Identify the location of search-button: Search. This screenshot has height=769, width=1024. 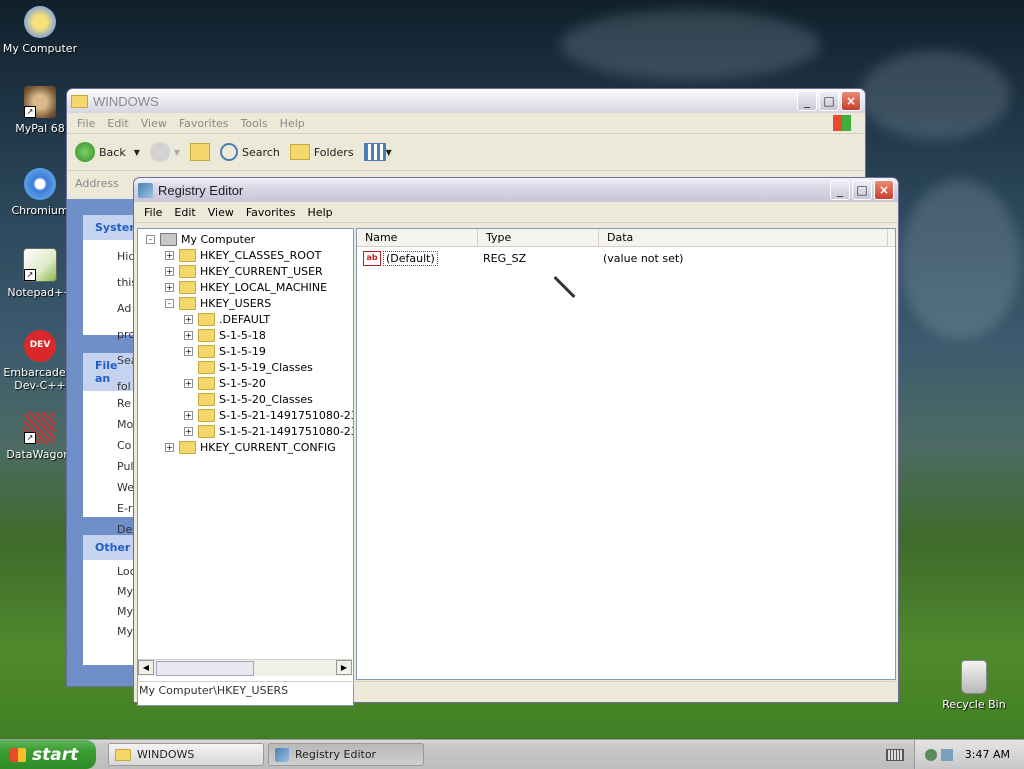
(250, 152).